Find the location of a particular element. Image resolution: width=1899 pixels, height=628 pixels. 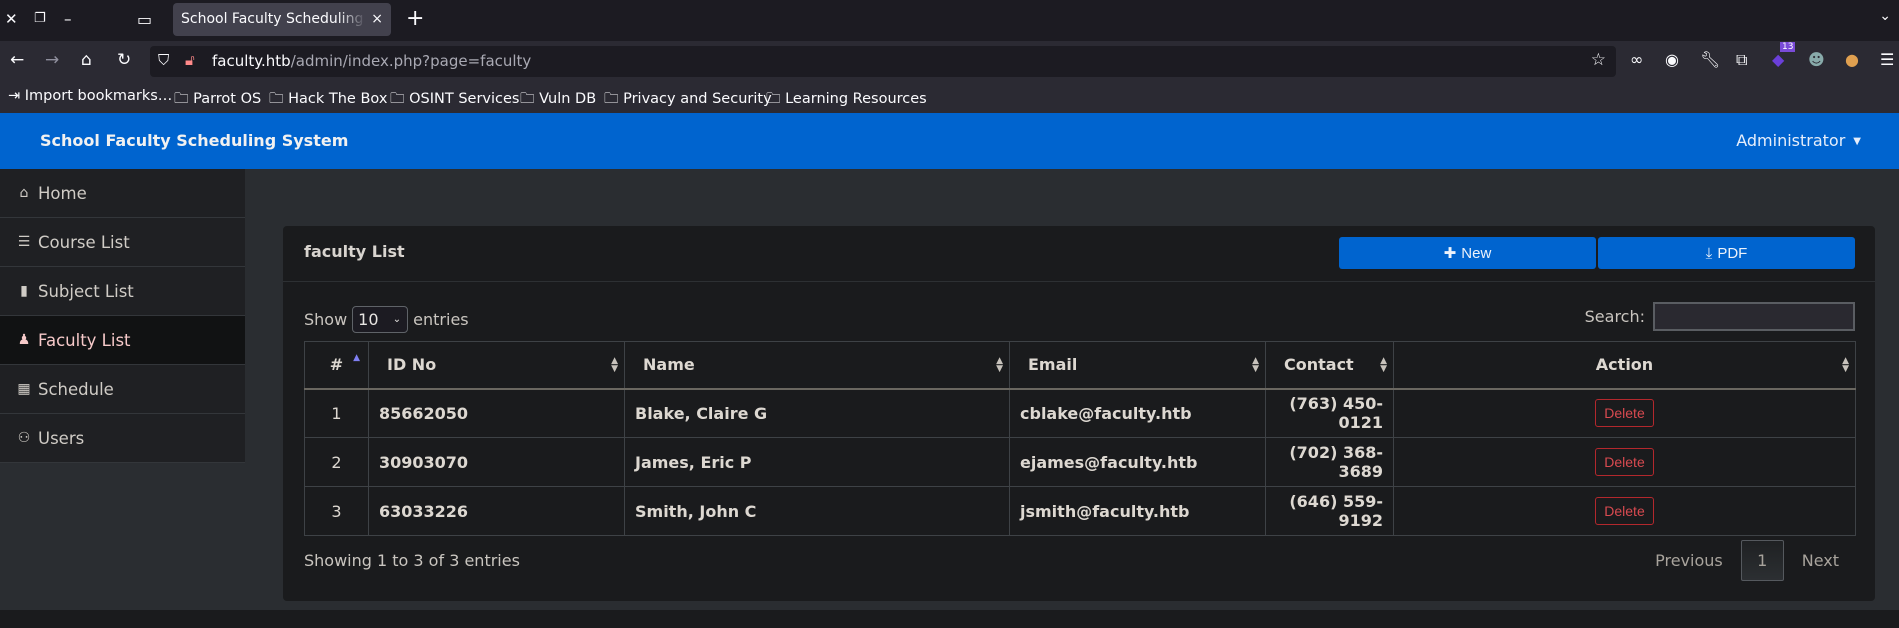

calendar-icon: ▦ is located at coordinates (24, 388).